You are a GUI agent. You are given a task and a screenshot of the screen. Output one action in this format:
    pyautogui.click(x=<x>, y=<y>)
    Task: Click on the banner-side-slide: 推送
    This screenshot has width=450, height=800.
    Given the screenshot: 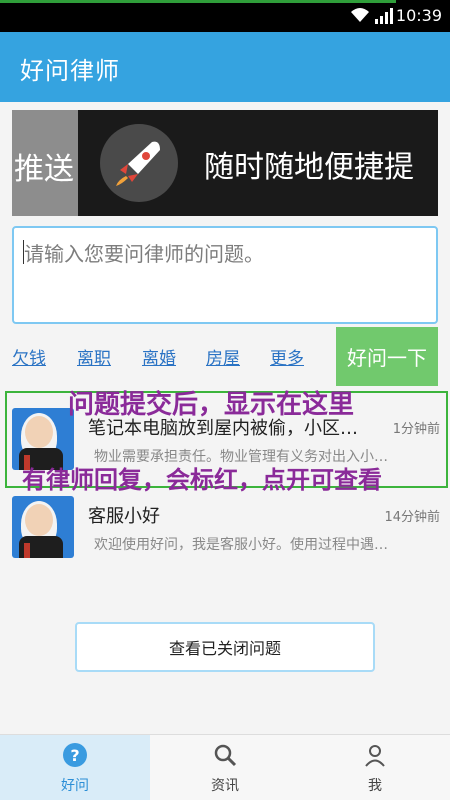 What is the action you would take?
    pyautogui.click(x=45, y=163)
    